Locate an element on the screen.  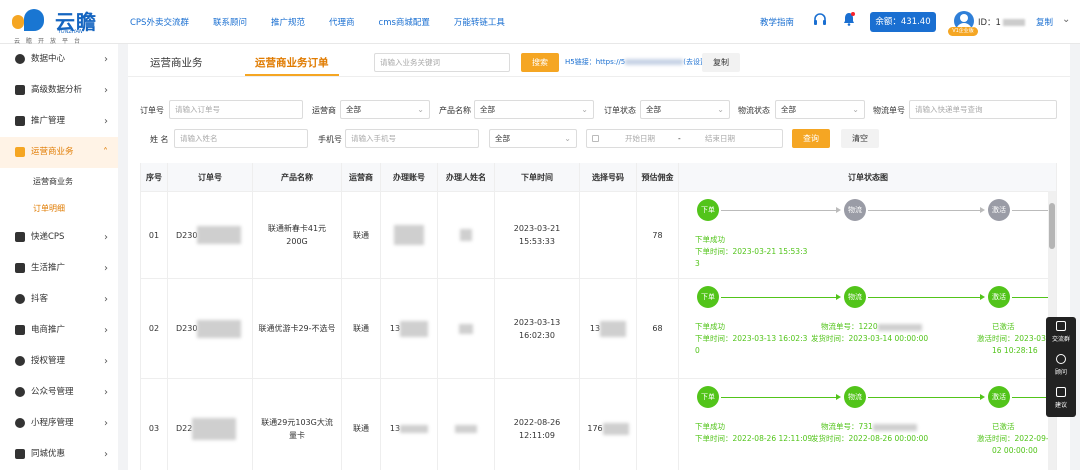
number-text: 13 is located at coordinates (595, 328).